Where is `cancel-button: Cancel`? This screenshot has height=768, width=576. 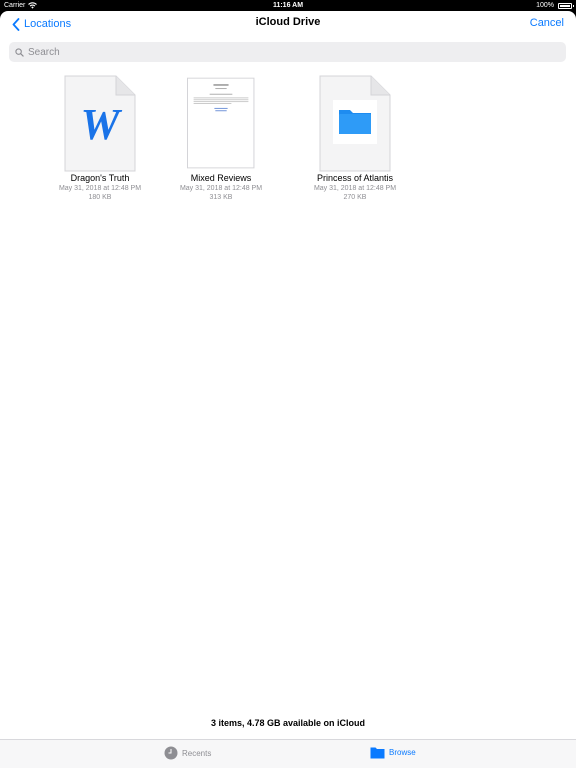 cancel-button: Cancel is located at coordinates (547, 23).